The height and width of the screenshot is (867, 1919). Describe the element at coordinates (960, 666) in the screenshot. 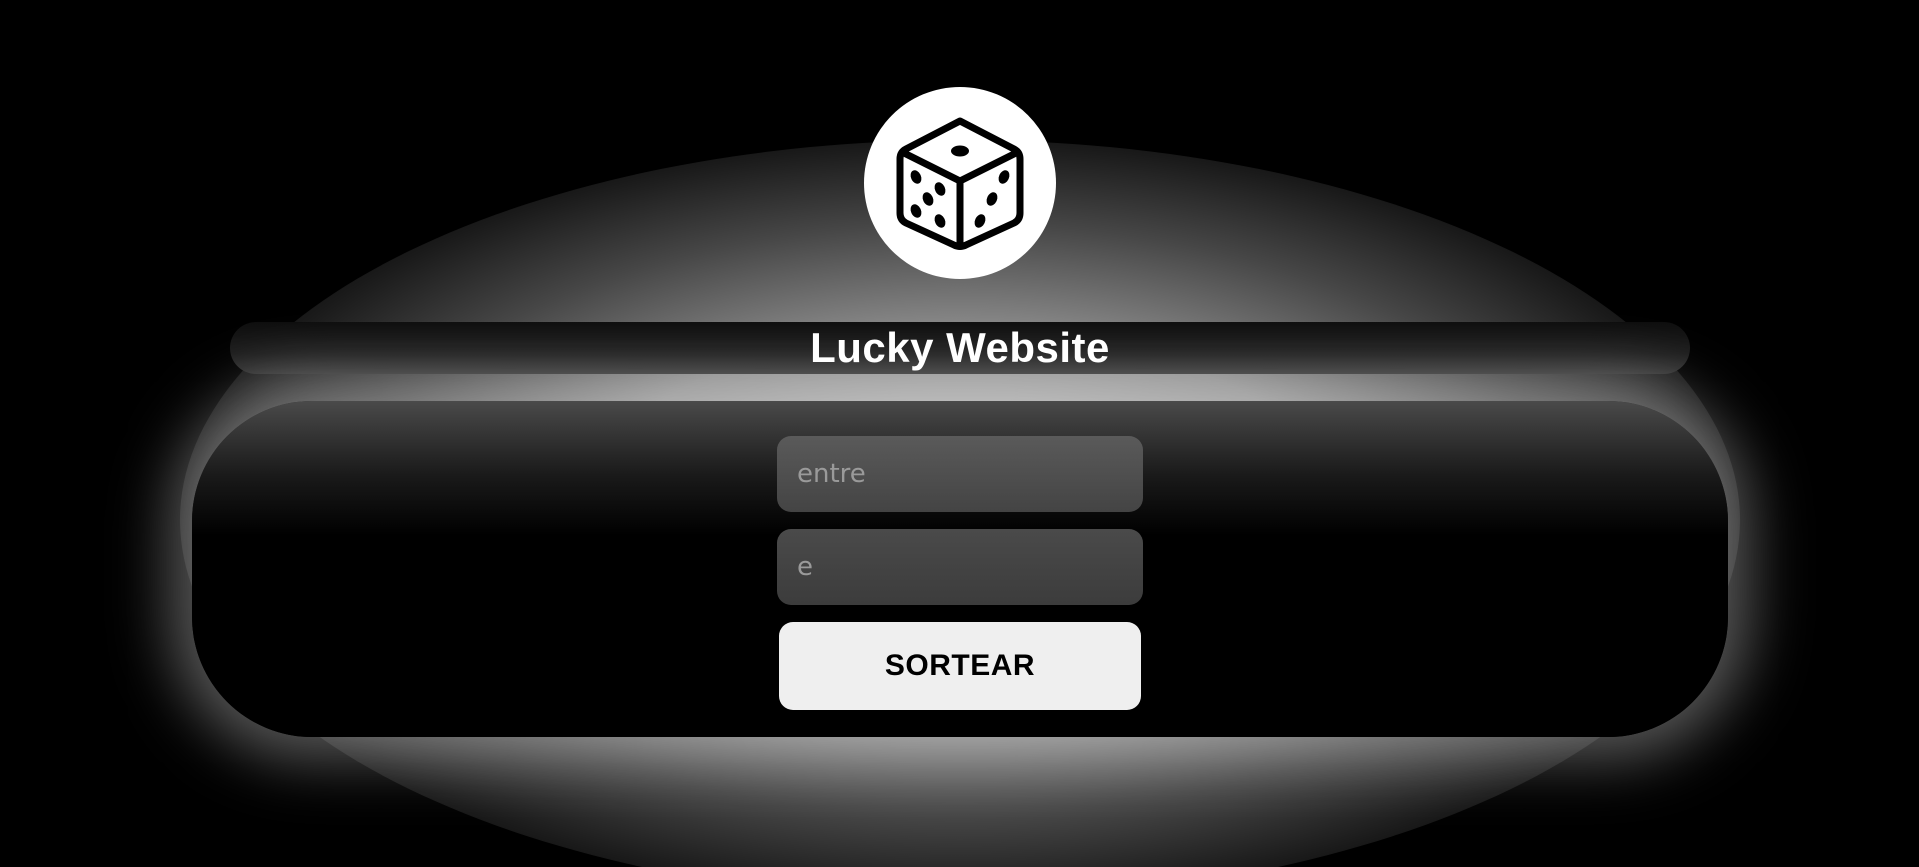

I see `draw-button: SORTEAR` at that location.